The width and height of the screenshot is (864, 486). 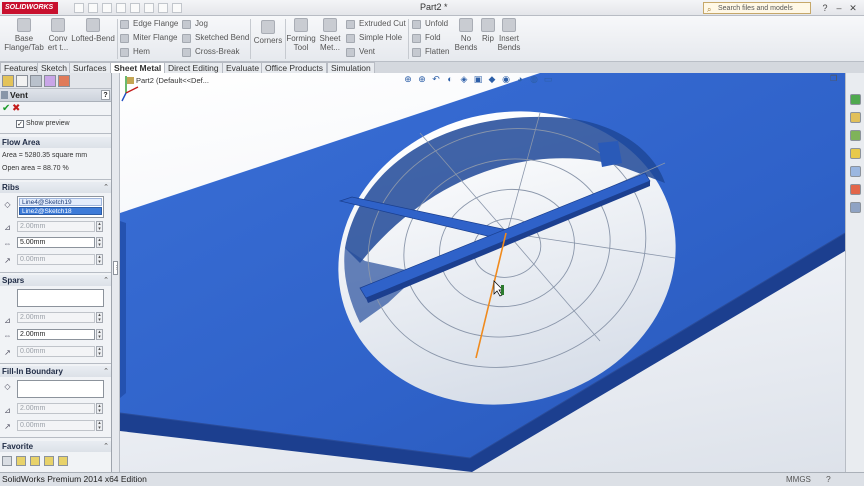 What do you see at coordinates (50, 81) in the screenshot?
I see `dim-xpert-icon` at bounding box center [50, 81].